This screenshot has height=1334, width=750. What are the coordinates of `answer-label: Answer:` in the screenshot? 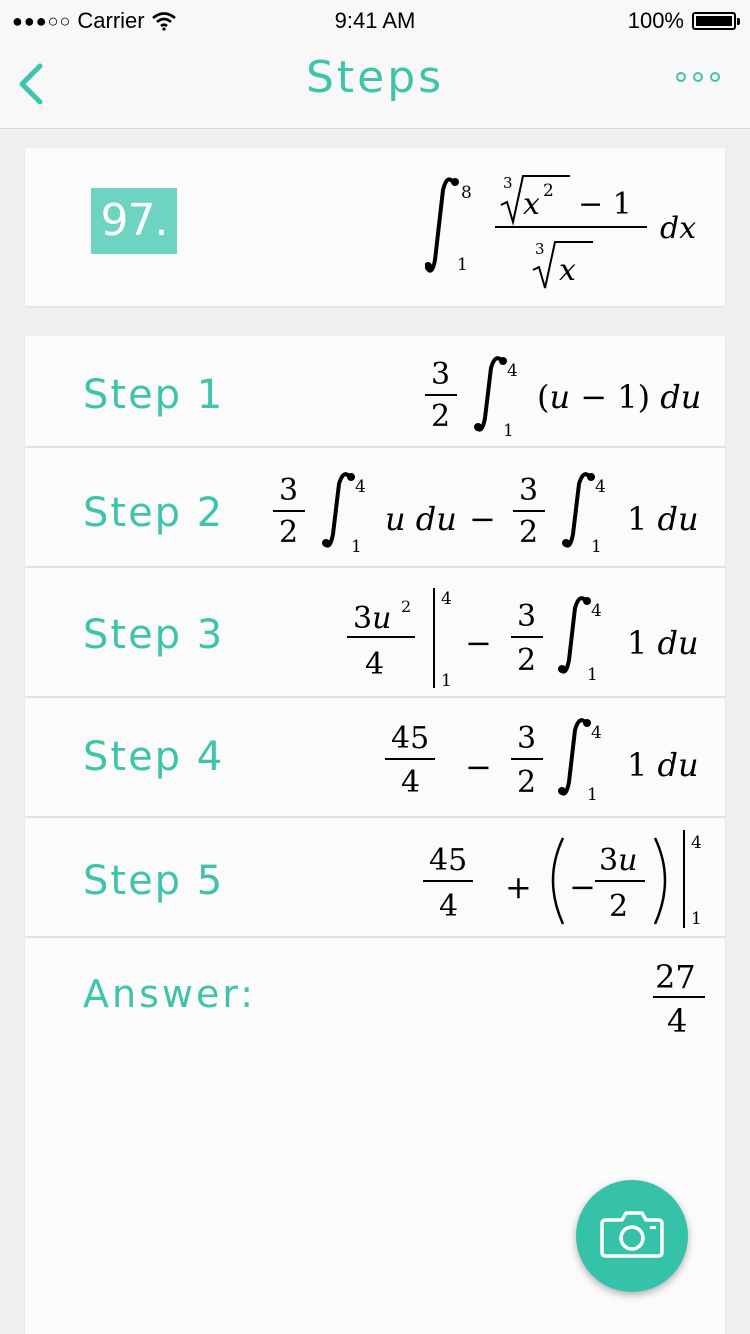 It's located at (170, 994).